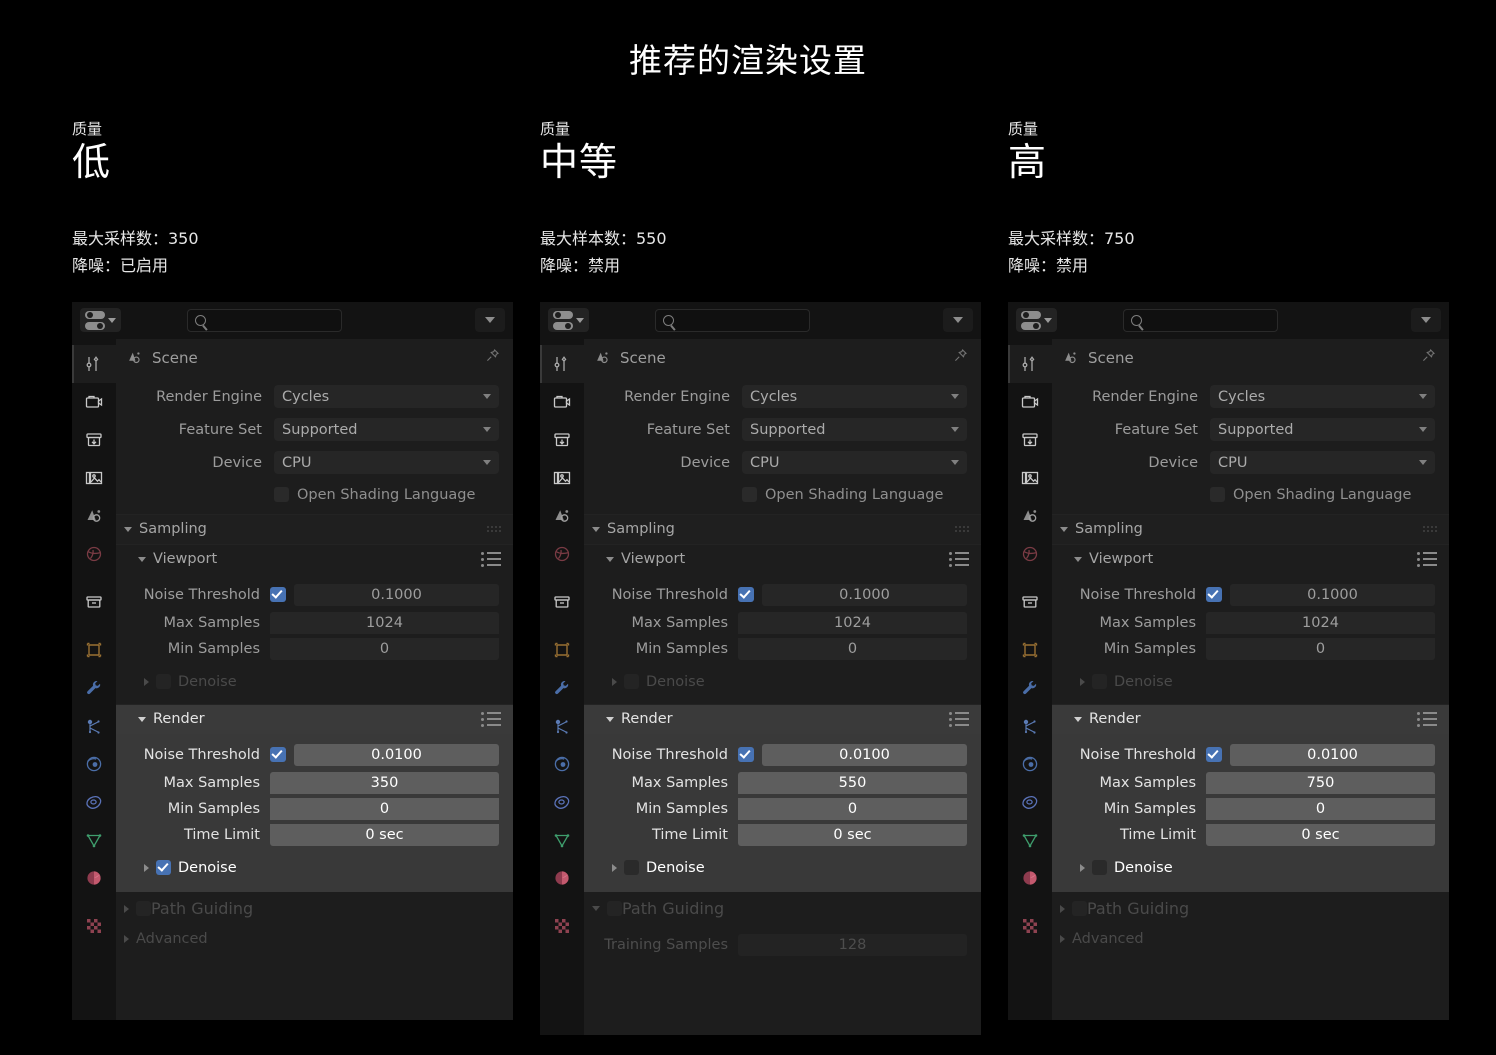 This screenshot has width=1496, height=1055. I want to click on max-samples-value: 750, so click(1320, 782).